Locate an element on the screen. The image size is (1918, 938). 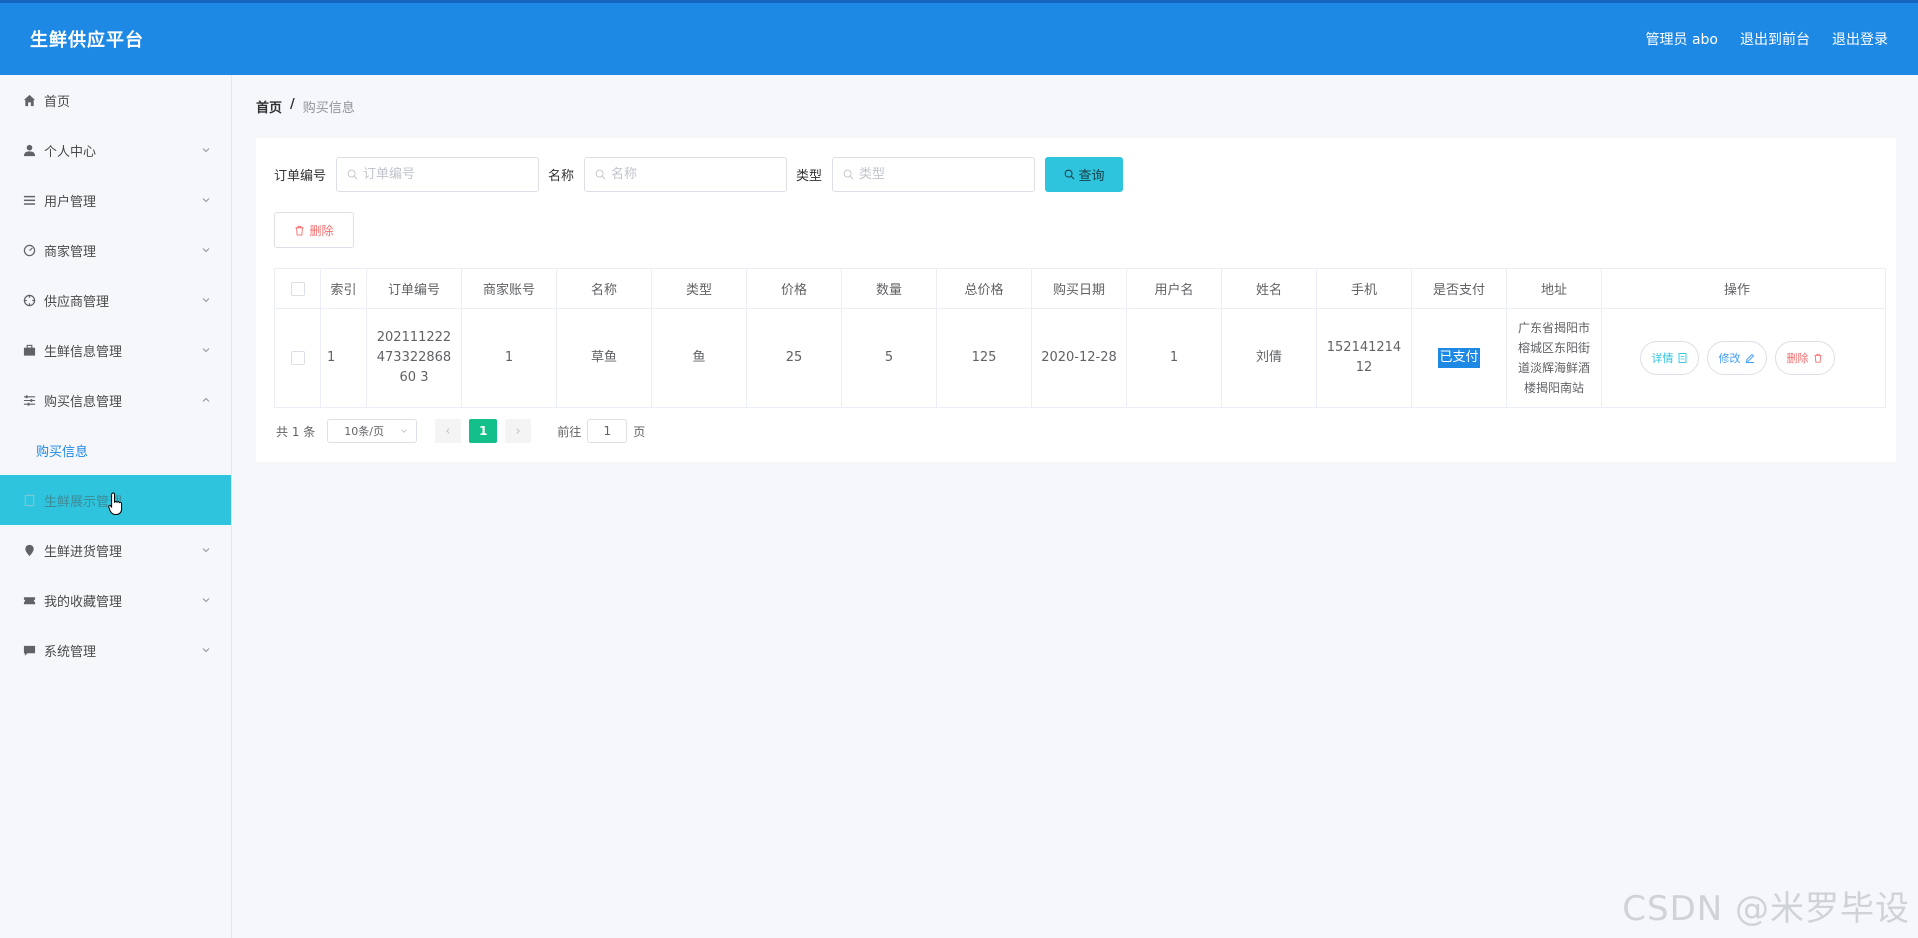
type-input is located at coordinates (939, 174).